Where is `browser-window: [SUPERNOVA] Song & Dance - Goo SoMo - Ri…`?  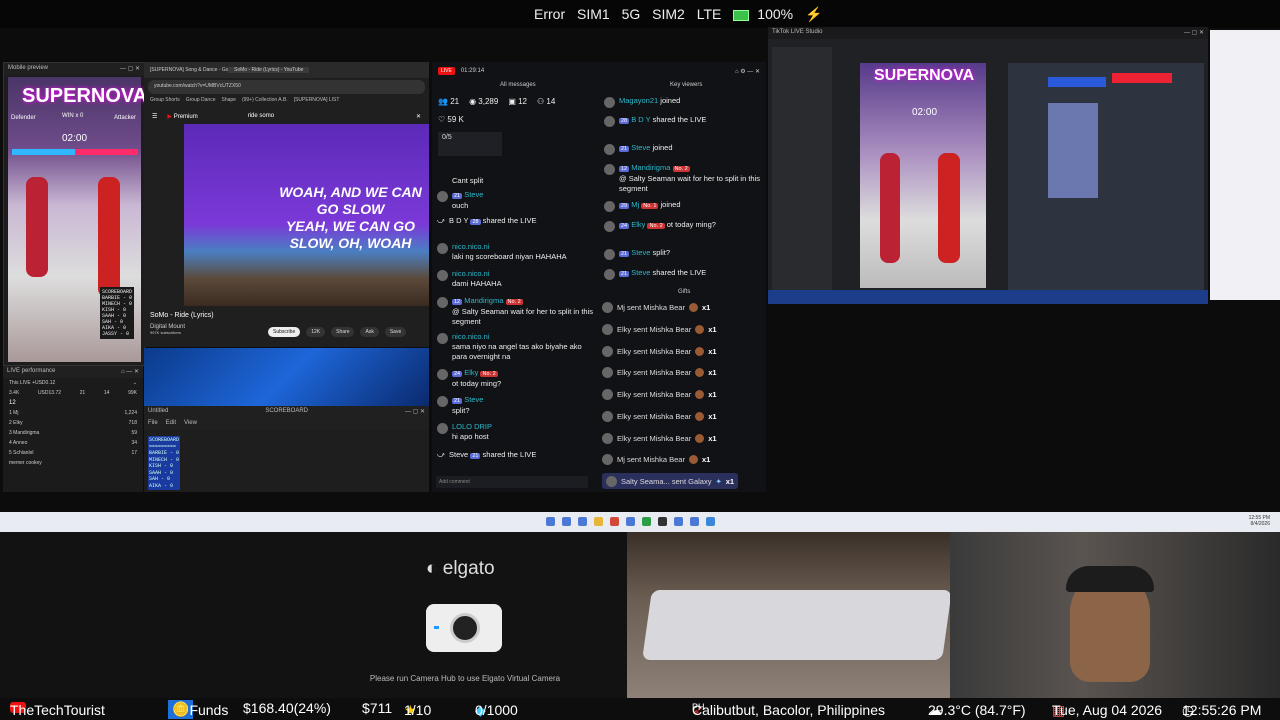 browser-window: [SUPERNOVA] Song & Dance - Goo SoMo - Ri… is located at coordinates (286, 204).